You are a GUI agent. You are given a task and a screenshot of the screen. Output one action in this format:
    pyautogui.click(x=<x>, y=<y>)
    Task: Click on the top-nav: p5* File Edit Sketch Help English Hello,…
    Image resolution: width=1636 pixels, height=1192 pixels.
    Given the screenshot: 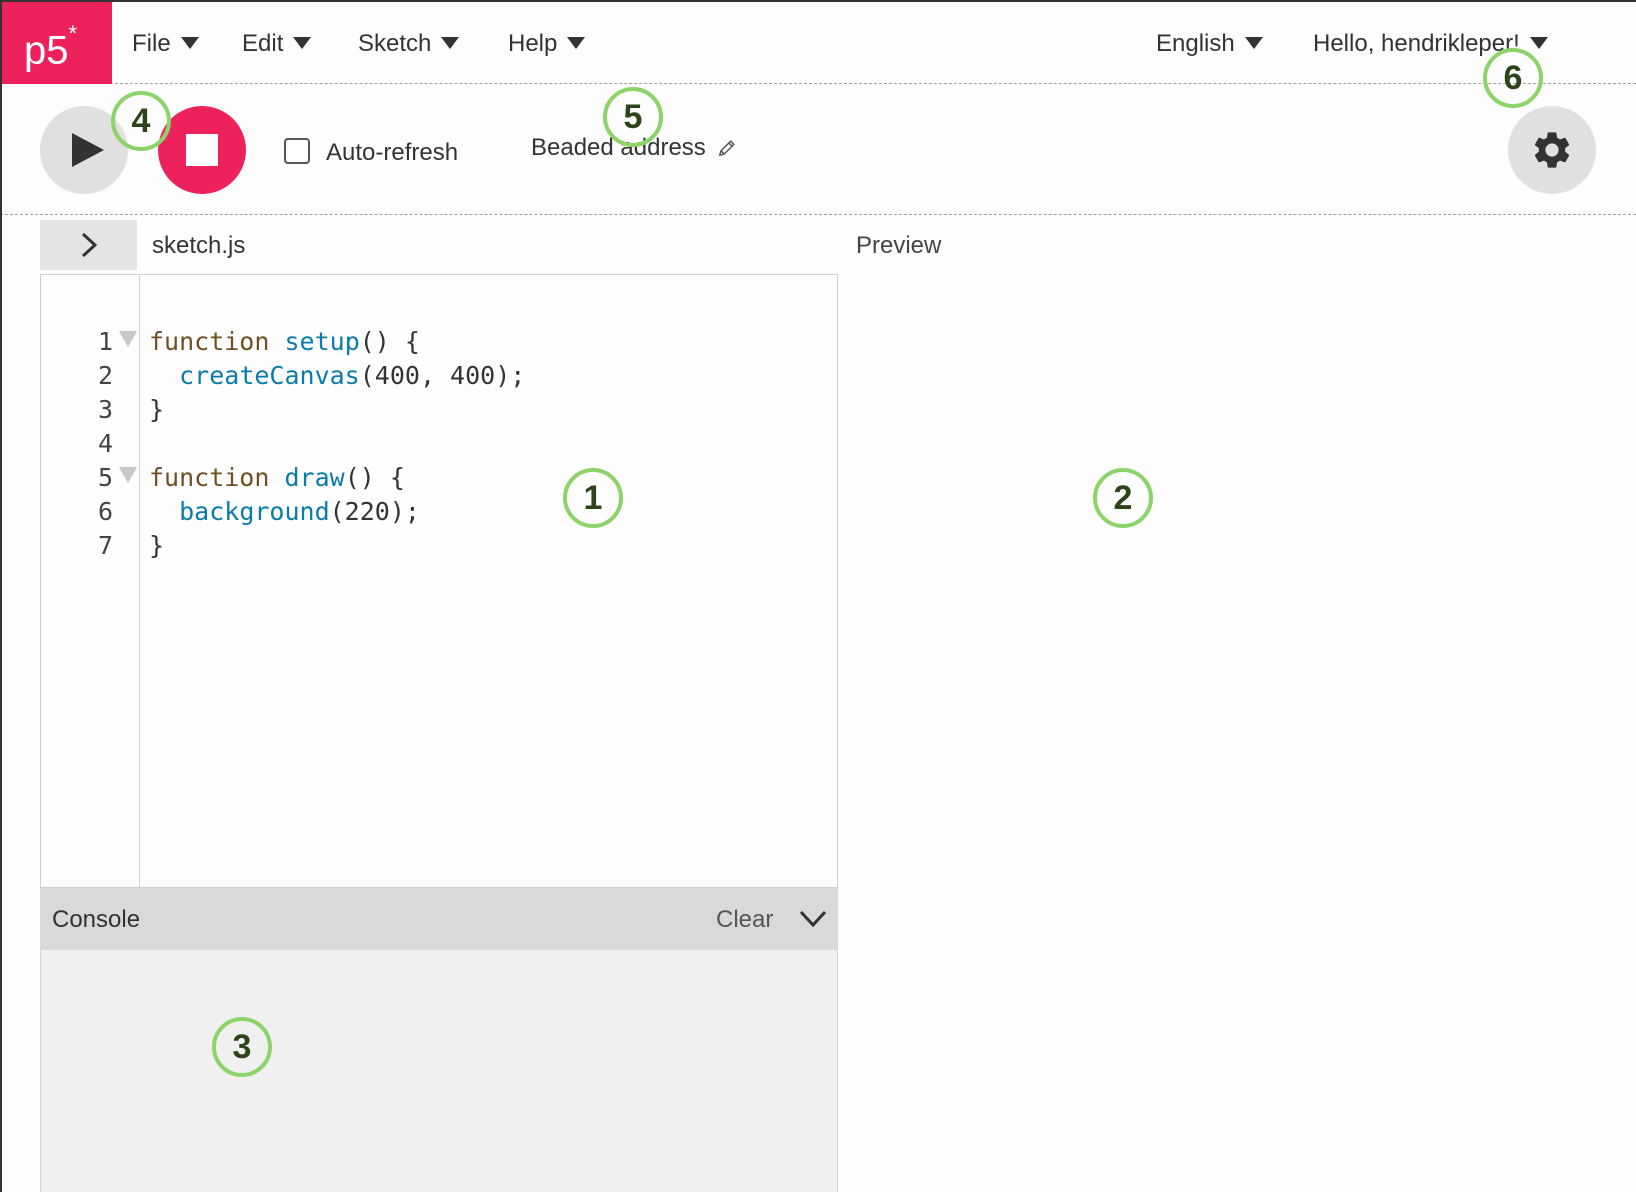 What is the action you would take?
    pyautogui.click(x=818, y=42)
    